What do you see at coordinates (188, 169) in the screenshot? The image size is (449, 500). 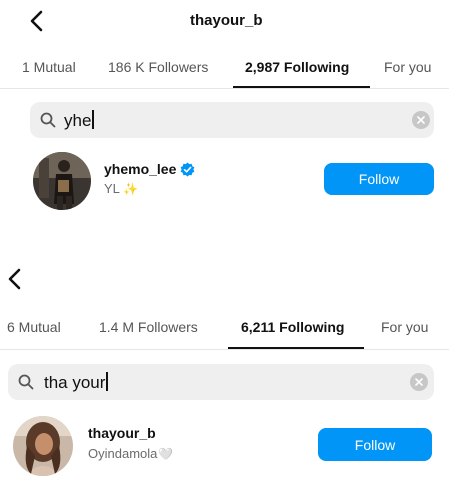 I see `verified-badge-icon` at bounding box center [188, 169].